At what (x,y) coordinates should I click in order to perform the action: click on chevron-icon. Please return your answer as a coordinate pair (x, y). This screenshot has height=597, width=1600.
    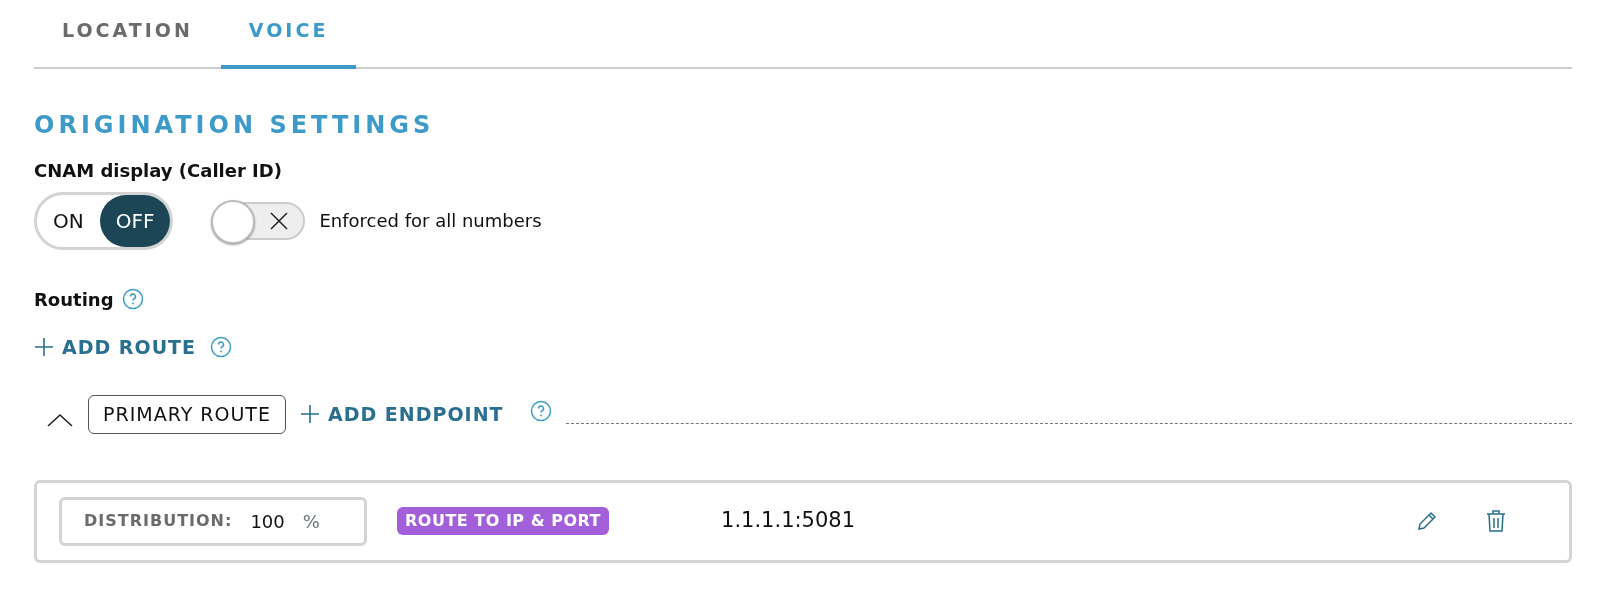
    Looking at the image, I should click on (60, 420).